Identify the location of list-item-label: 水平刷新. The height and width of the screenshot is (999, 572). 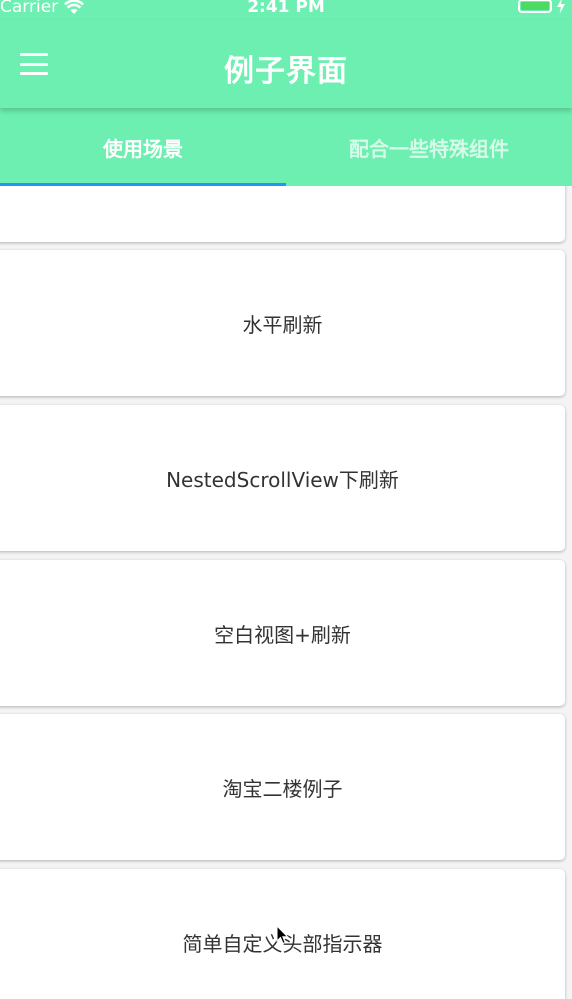
(282, 324).